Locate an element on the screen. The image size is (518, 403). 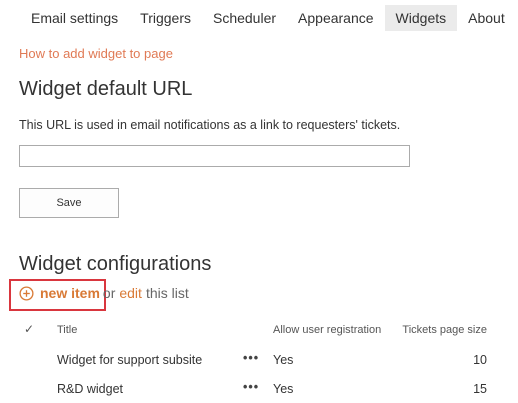
new-item-link: new item is located at coordinates (70, 293).